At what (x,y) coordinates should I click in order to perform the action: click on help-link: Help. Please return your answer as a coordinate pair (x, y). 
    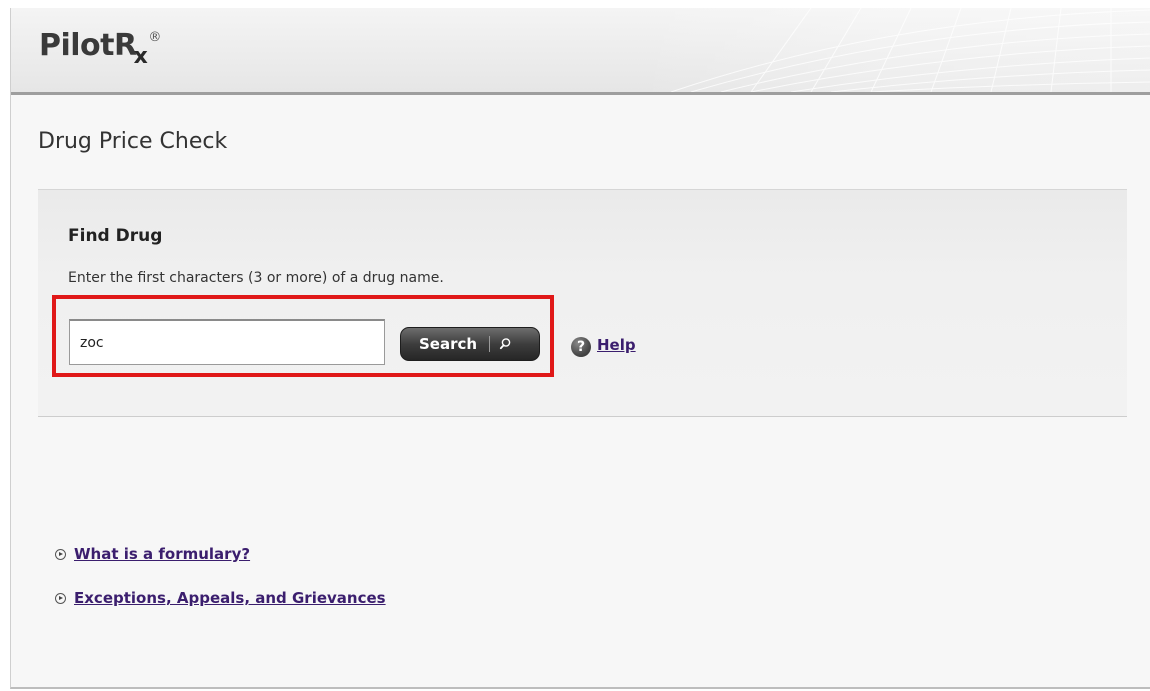
    Looking at the image, I should click on (616, 345).